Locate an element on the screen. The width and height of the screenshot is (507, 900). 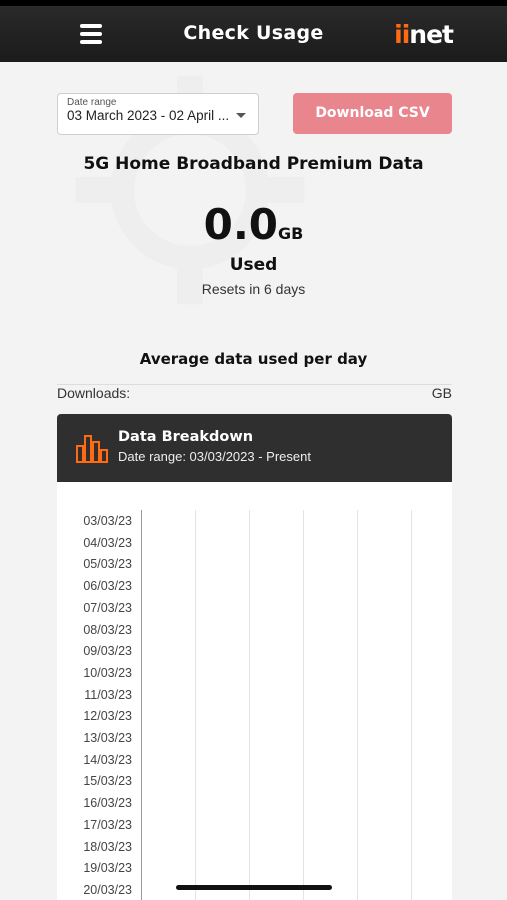
date-tick-label: 10/03/23 is located at coordinates (107, 672).